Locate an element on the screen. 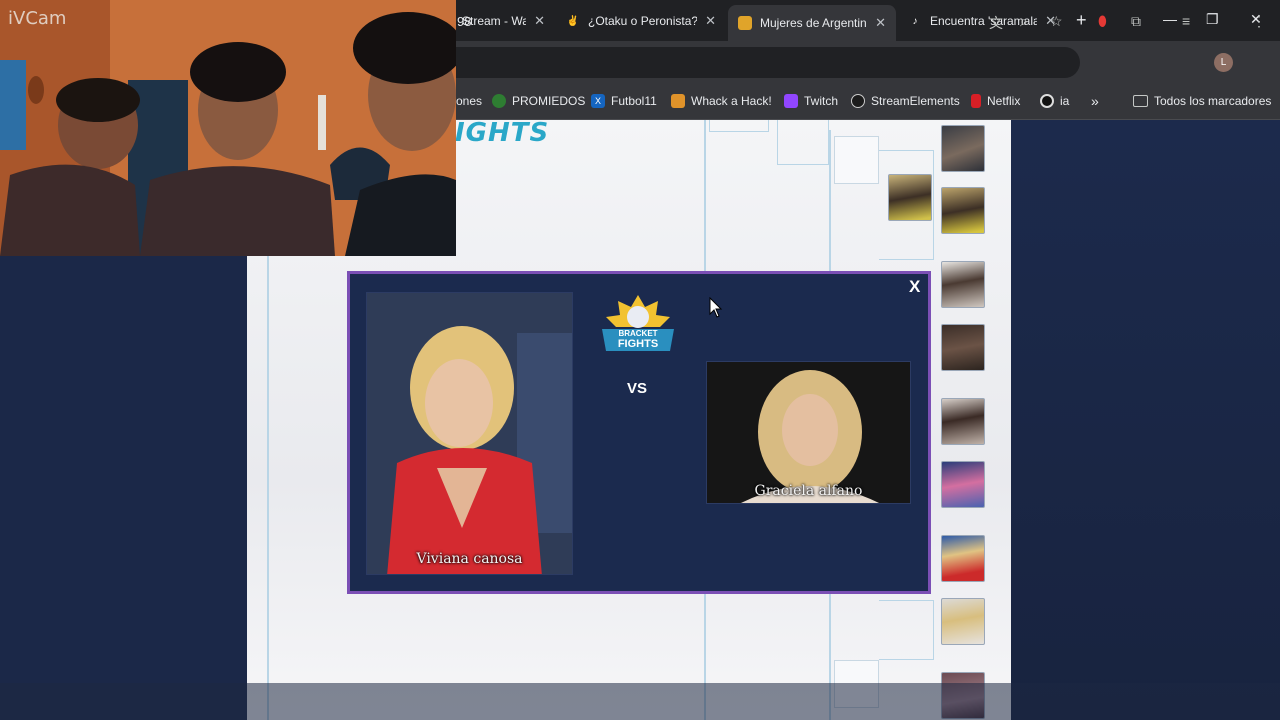 The width and height of the screenshot is (1280, 720). bookmark-label: Futbol11 is located at coordinates (634, 101).